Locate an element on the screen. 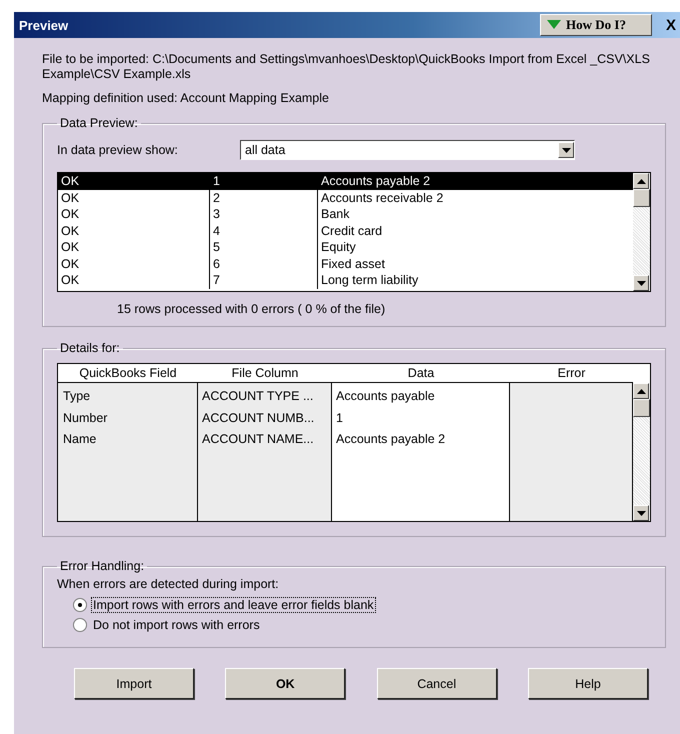 The height and width of the screenshot is (734, 680). column-header: Data is located at coordinates (421, 373).